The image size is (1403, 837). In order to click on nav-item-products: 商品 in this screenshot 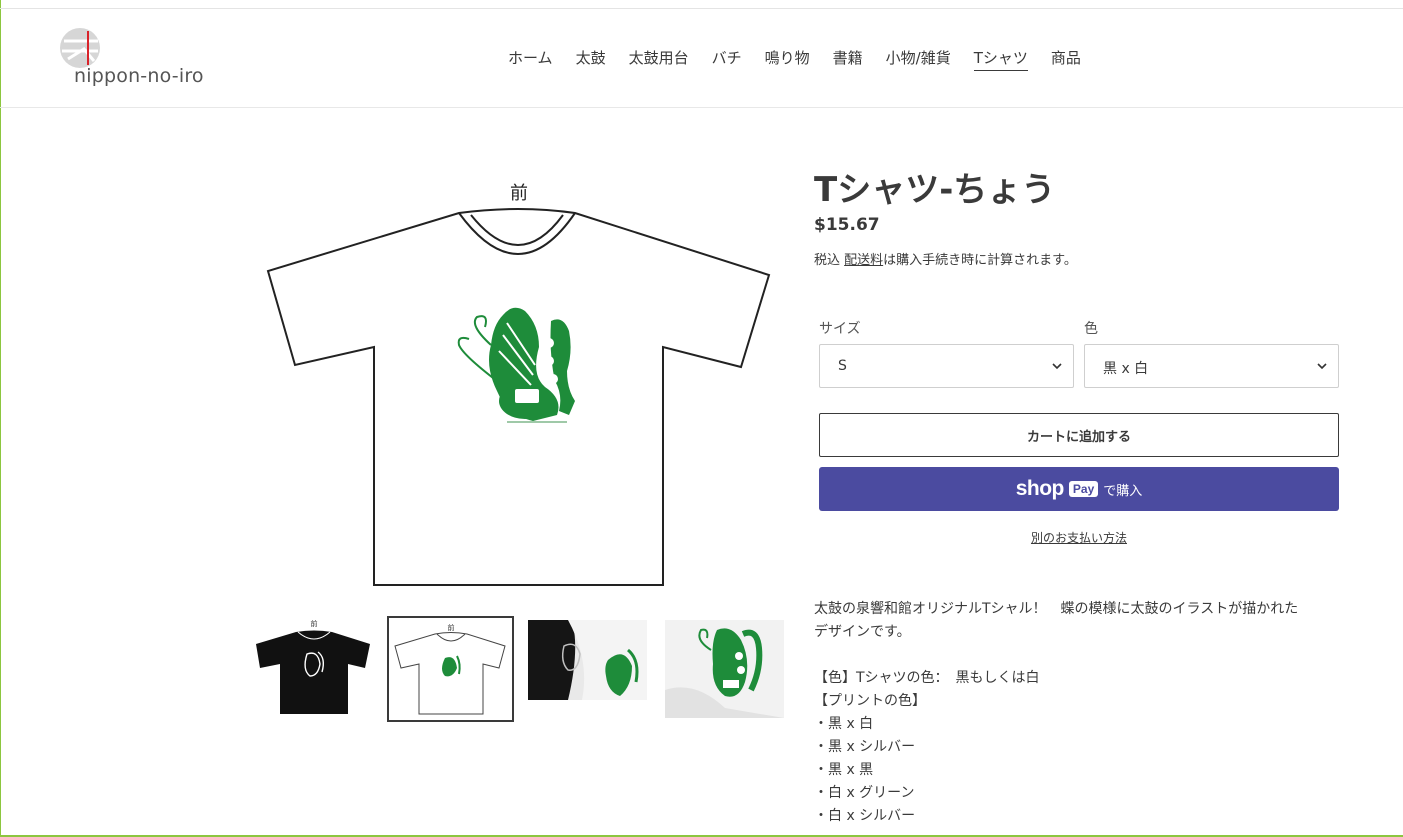, I will do `click(1066, 59)`.